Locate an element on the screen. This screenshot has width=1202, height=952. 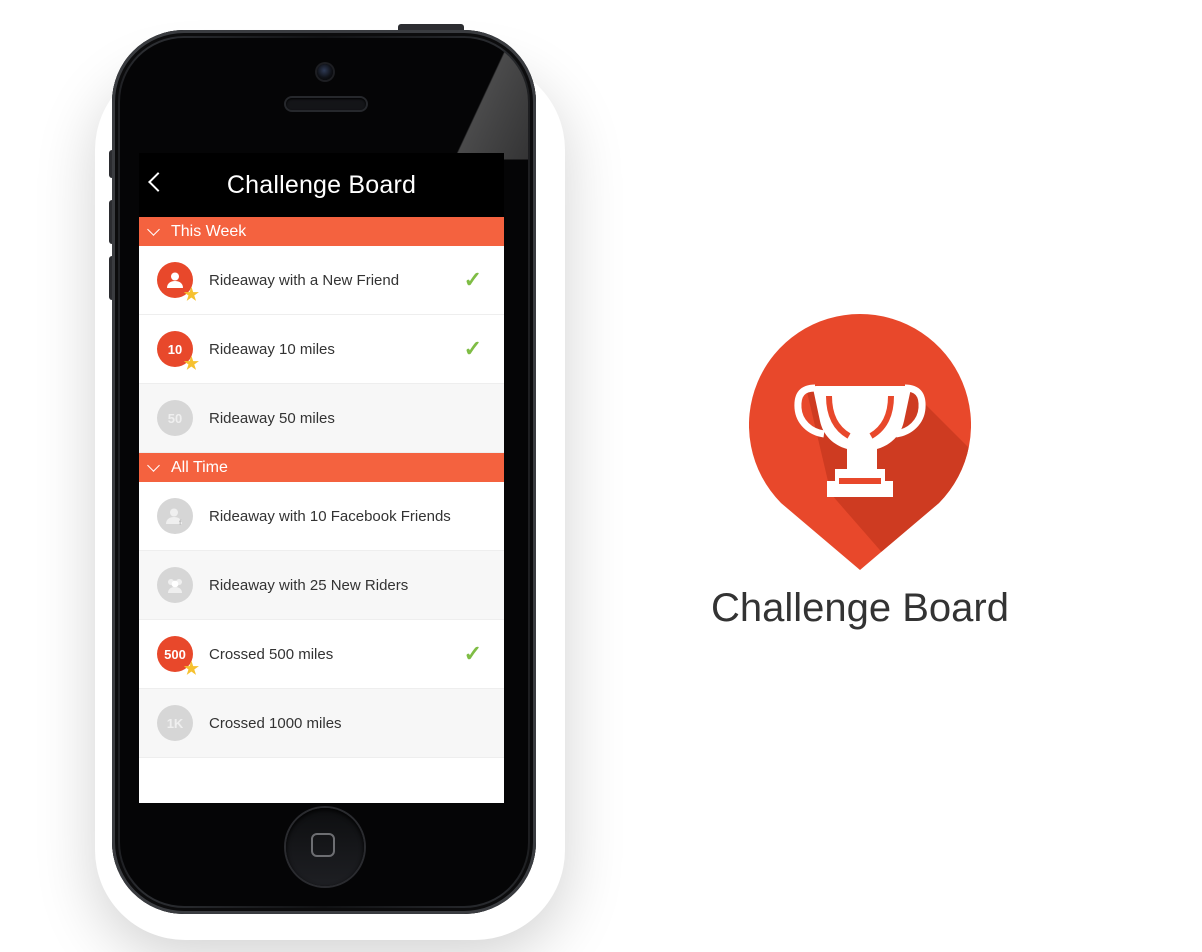
challenge-badge: 10 ★ is located at coordinates (178, 351).